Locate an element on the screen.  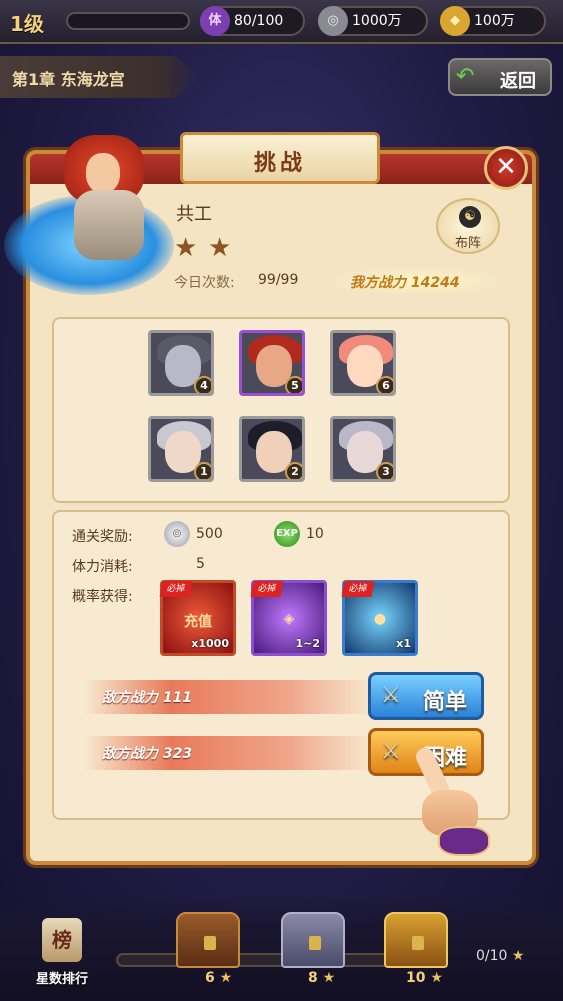
chest-star-count: 6 is located at coordinates (210, 978).